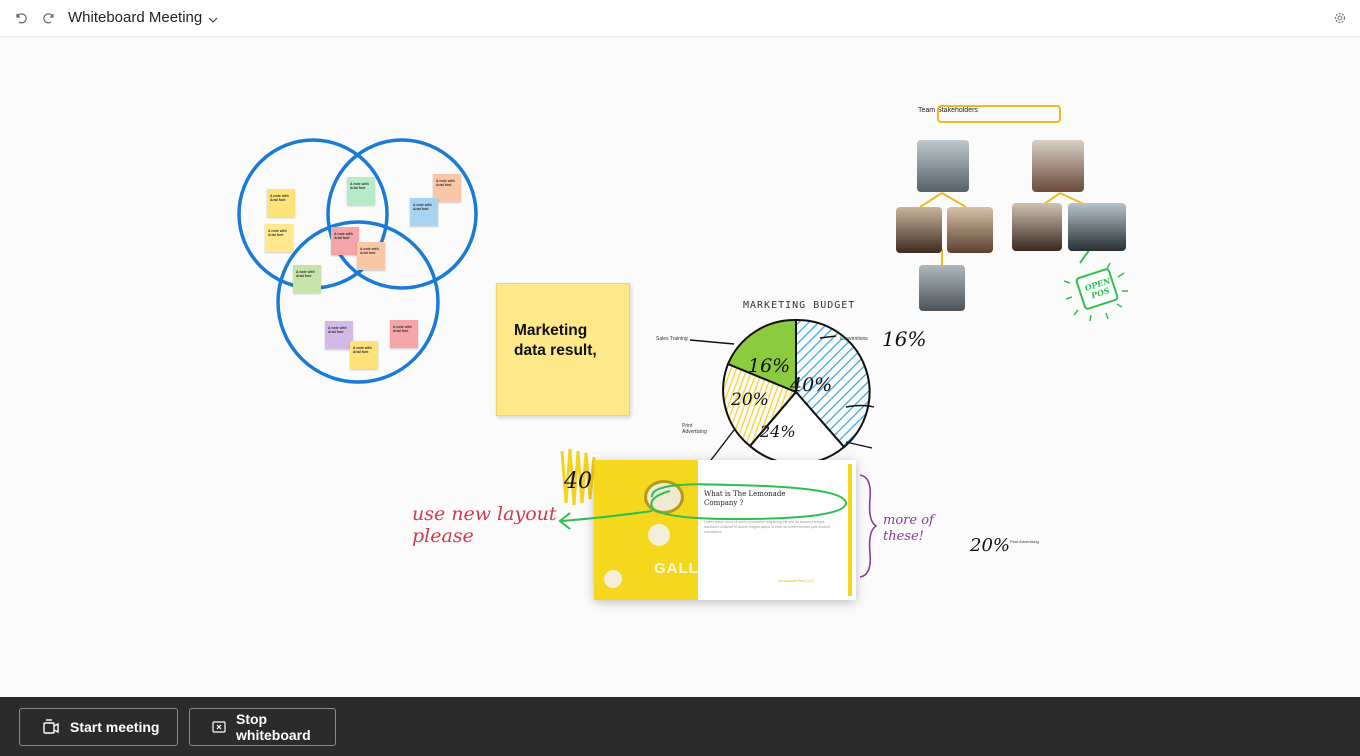  I want to click on pie-value: 16%, so click(769, 366).